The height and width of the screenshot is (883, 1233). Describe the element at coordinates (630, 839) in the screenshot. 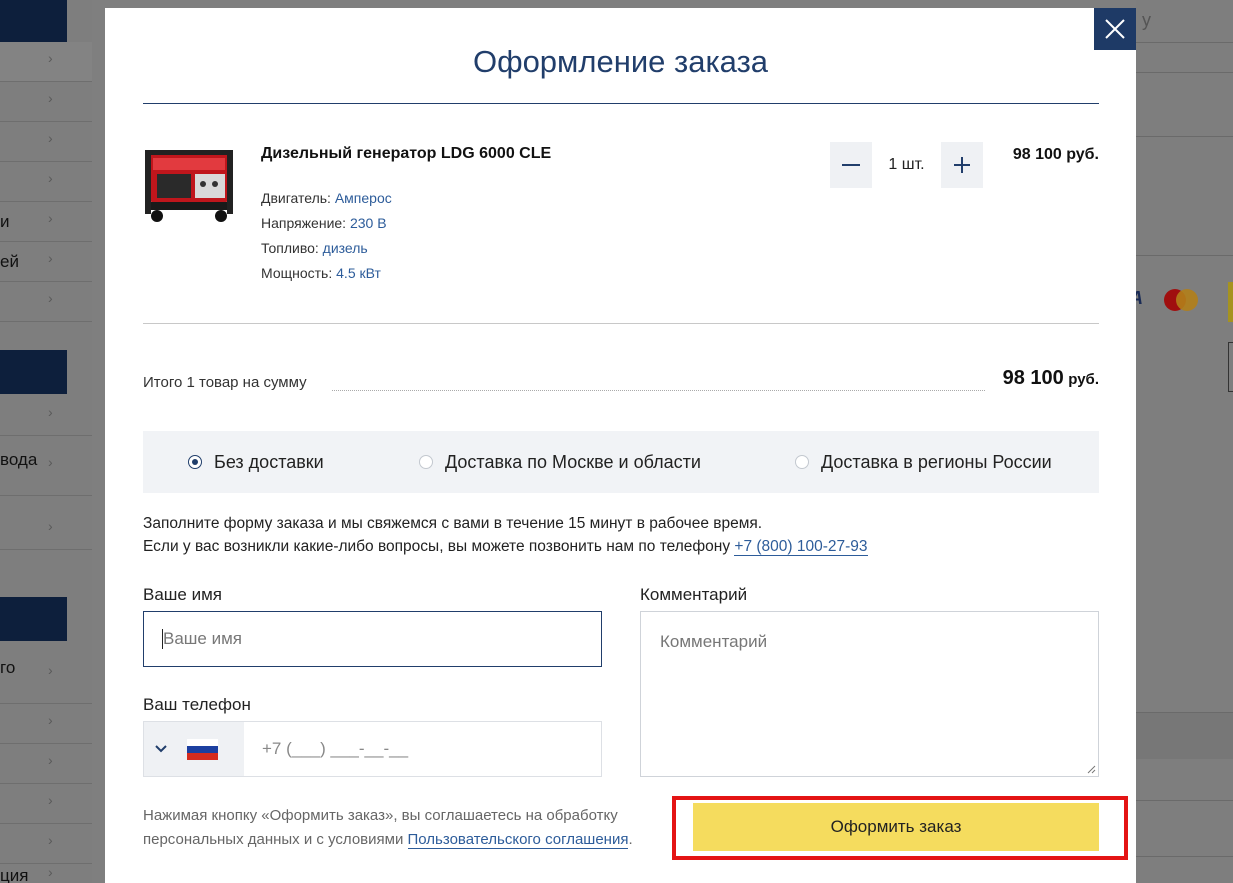

I see `agreement-end: .` at that location.